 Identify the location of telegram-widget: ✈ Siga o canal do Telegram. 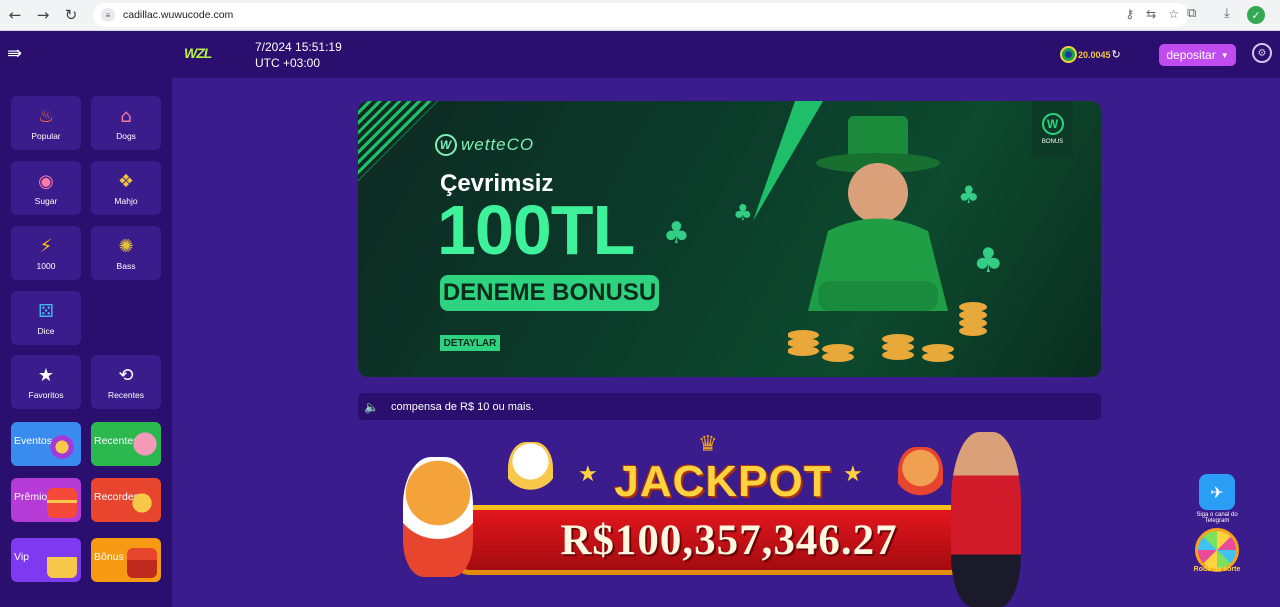
(1217, 499).